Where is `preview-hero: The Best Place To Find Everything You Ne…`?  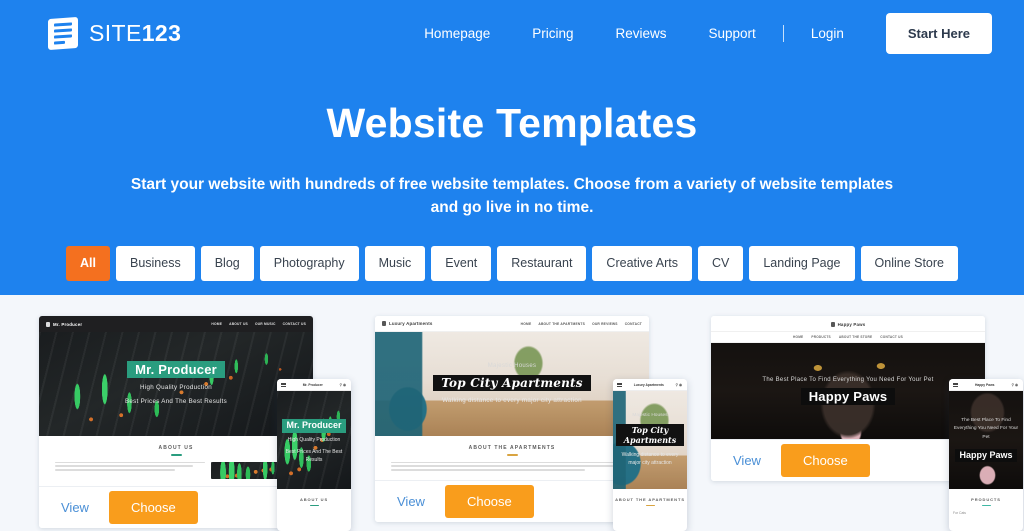 preview-hero: The Best Place To Find Everything You Ne… is located at coordinates (848, 391).